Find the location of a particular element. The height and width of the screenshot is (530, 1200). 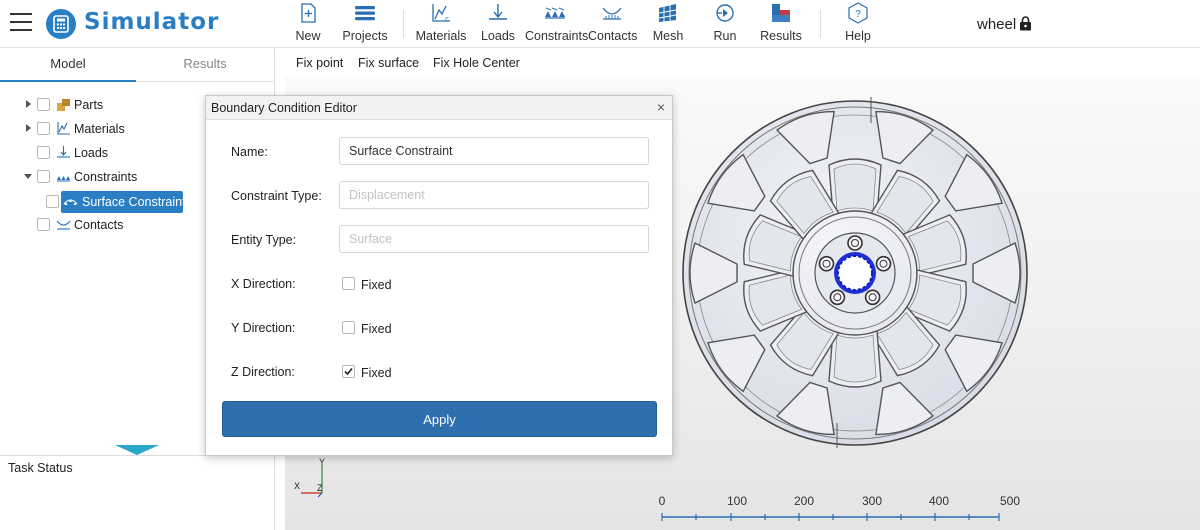

constraint-type-field is located at coordinates (494, 195).